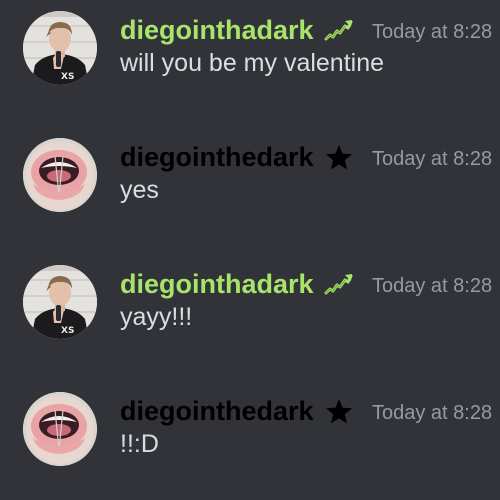 This screenshot has width=500, height=500. What do you see at coordinates (156, 317) in the screenshot?
I see `message-content: yayy!!!` at bounding box center [156, 317].